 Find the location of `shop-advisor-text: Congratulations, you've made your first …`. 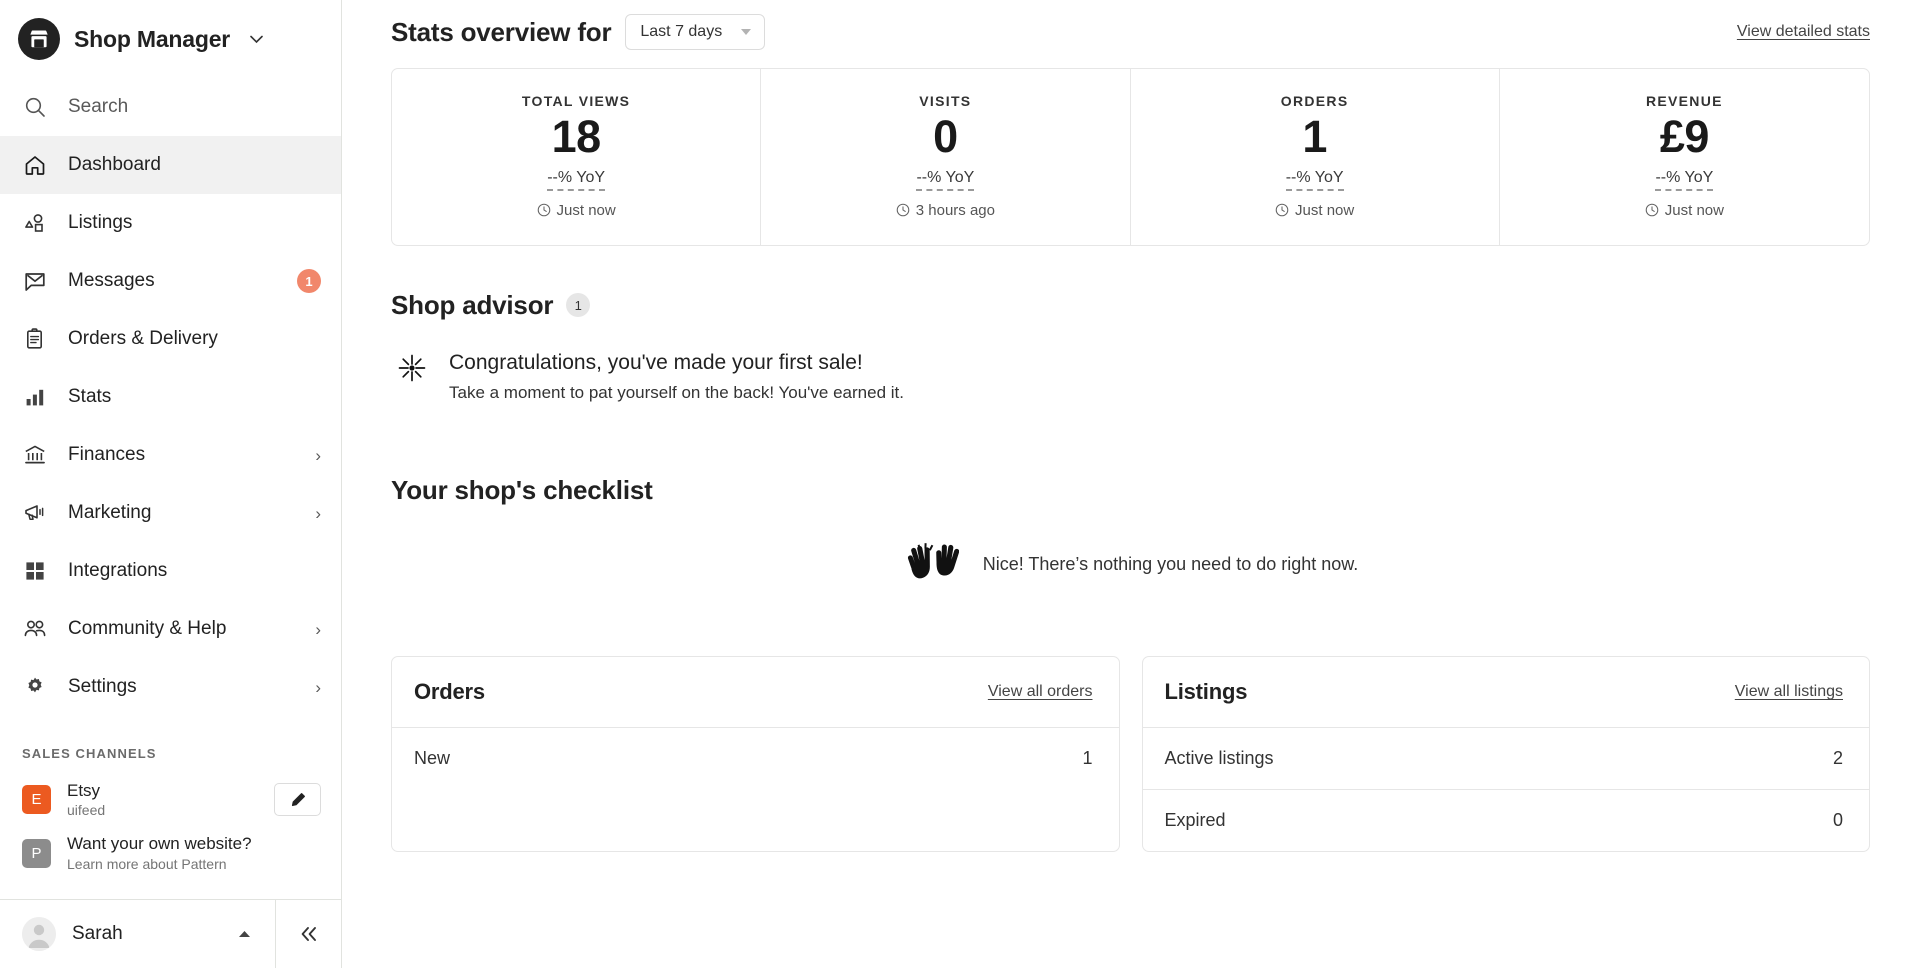

shop-advisor-text: Congratulations, you've made your first … is located at coordinates (676, 377).